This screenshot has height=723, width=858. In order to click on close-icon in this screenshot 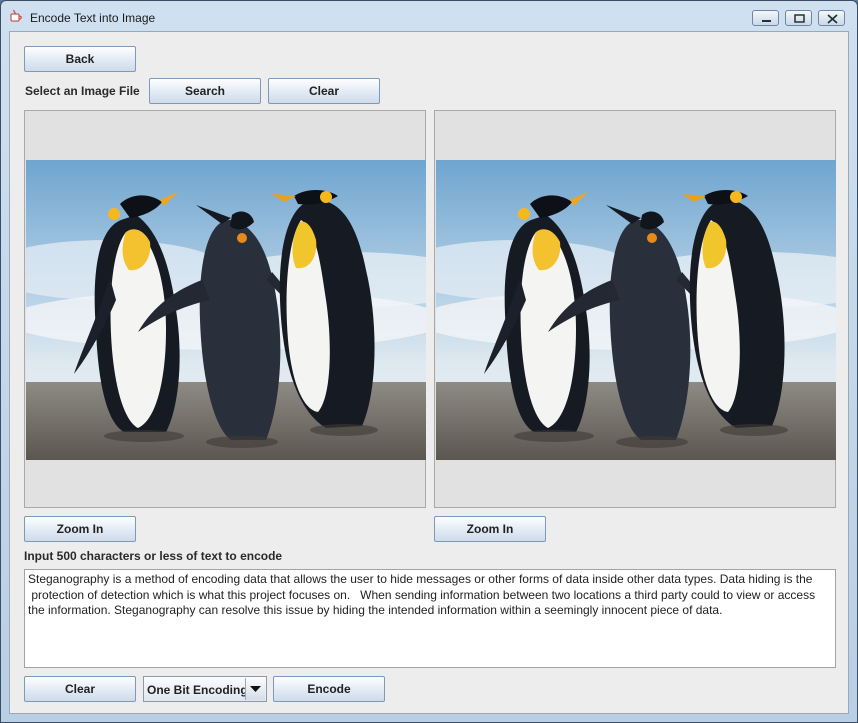, I will do `click(832, 19)`.